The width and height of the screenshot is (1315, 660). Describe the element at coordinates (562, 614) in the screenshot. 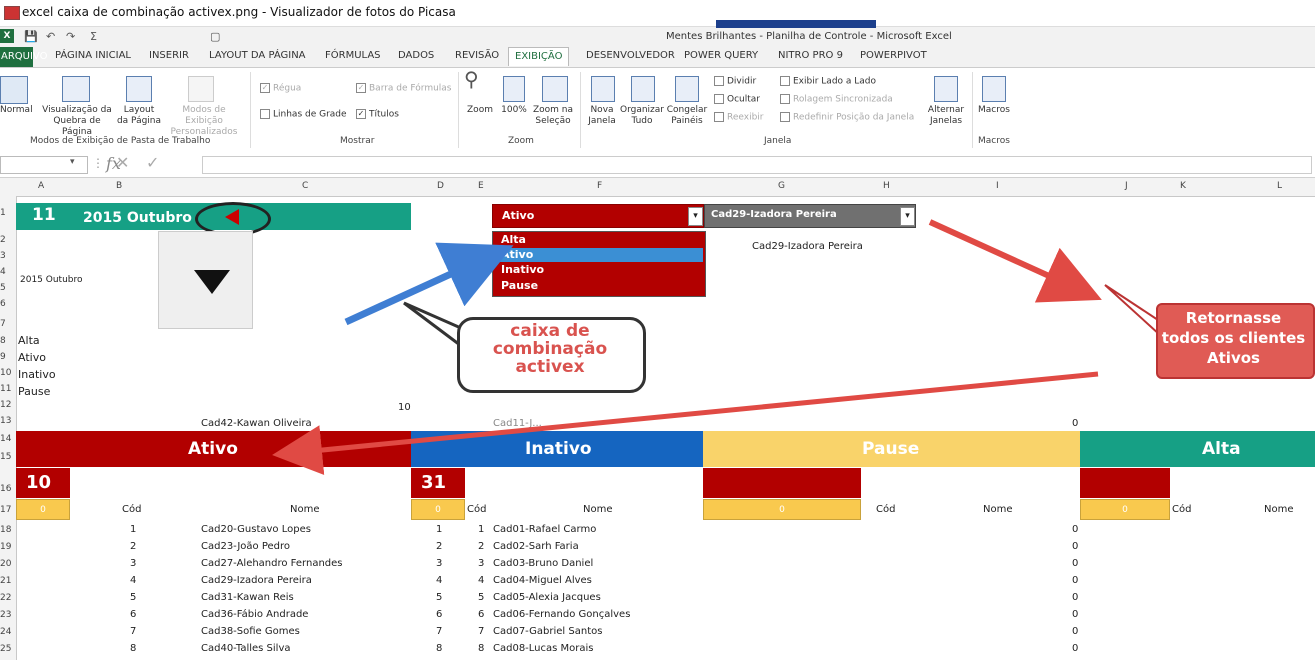

I see `inativo-nome: Cad06-Fernando Gonçalves` at that location.